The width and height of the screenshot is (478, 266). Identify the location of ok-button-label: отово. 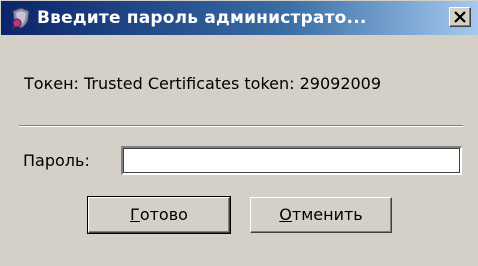
(163, 214).